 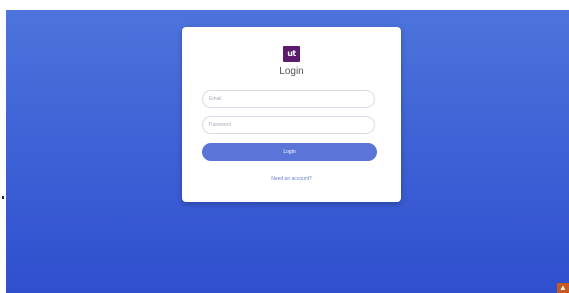 I want to click on logo-icon: ut, so click(x=291, y=54).